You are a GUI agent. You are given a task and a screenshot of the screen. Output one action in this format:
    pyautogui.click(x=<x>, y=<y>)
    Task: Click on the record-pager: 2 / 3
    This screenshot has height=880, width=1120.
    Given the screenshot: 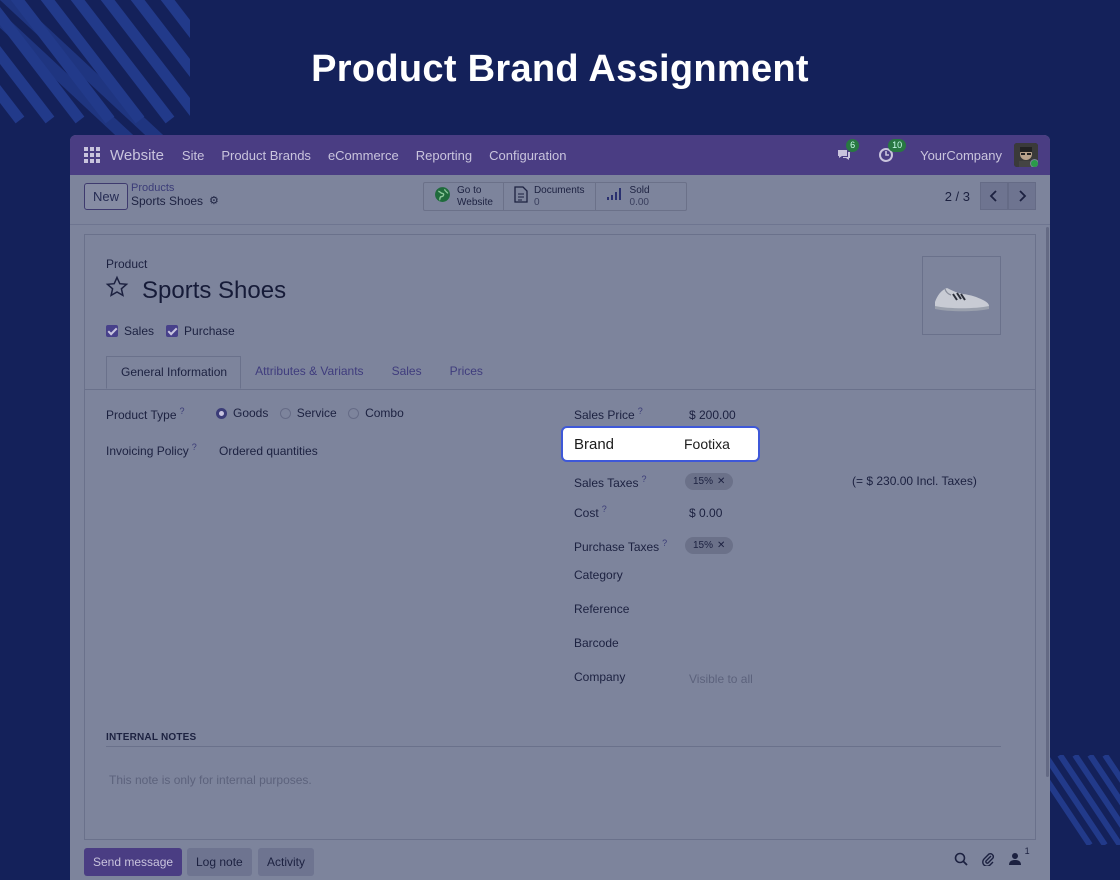 What is the action you would take?
    pyautogui.click(x=990, y=196)
    